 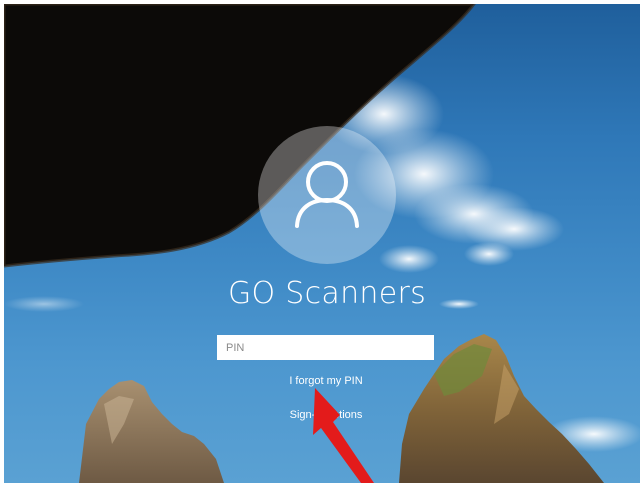 I want to click on user-icon, so click(x=327, y=194).